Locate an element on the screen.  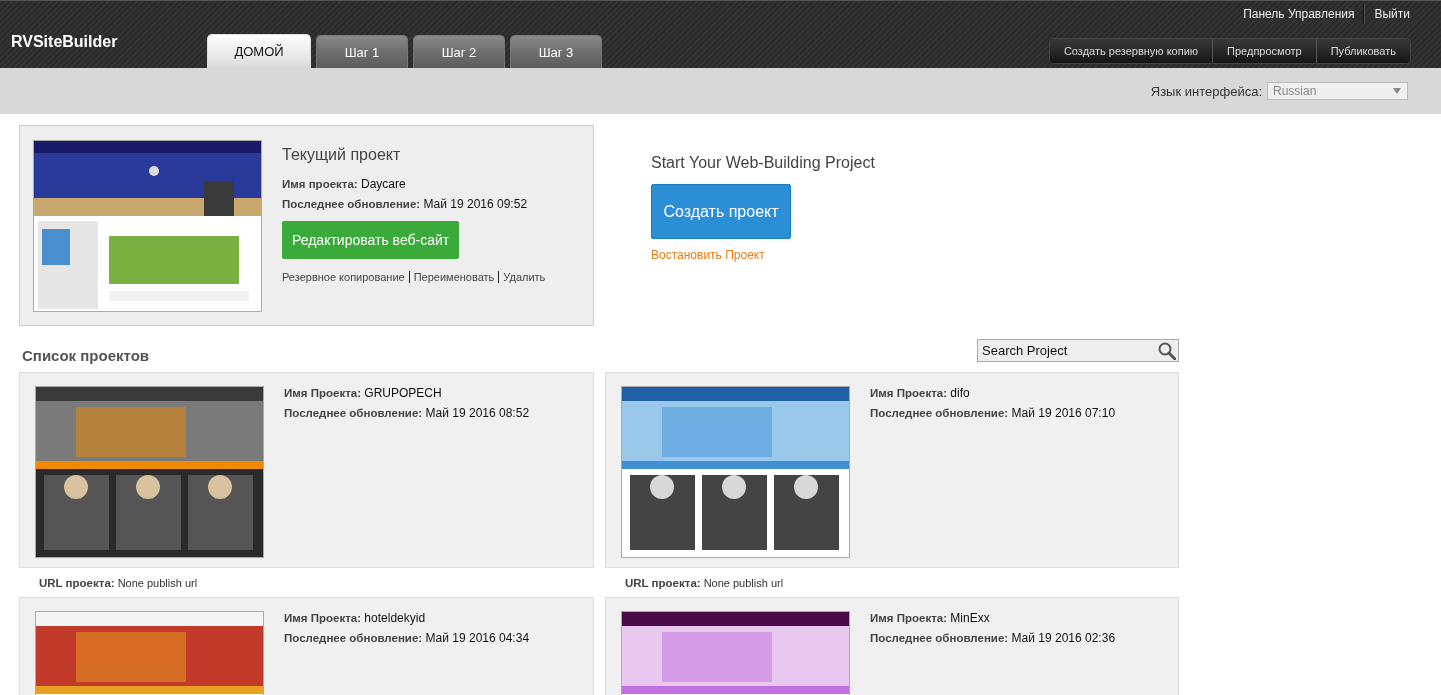
section-title: Список проектов is located at coordinates (86, 355).